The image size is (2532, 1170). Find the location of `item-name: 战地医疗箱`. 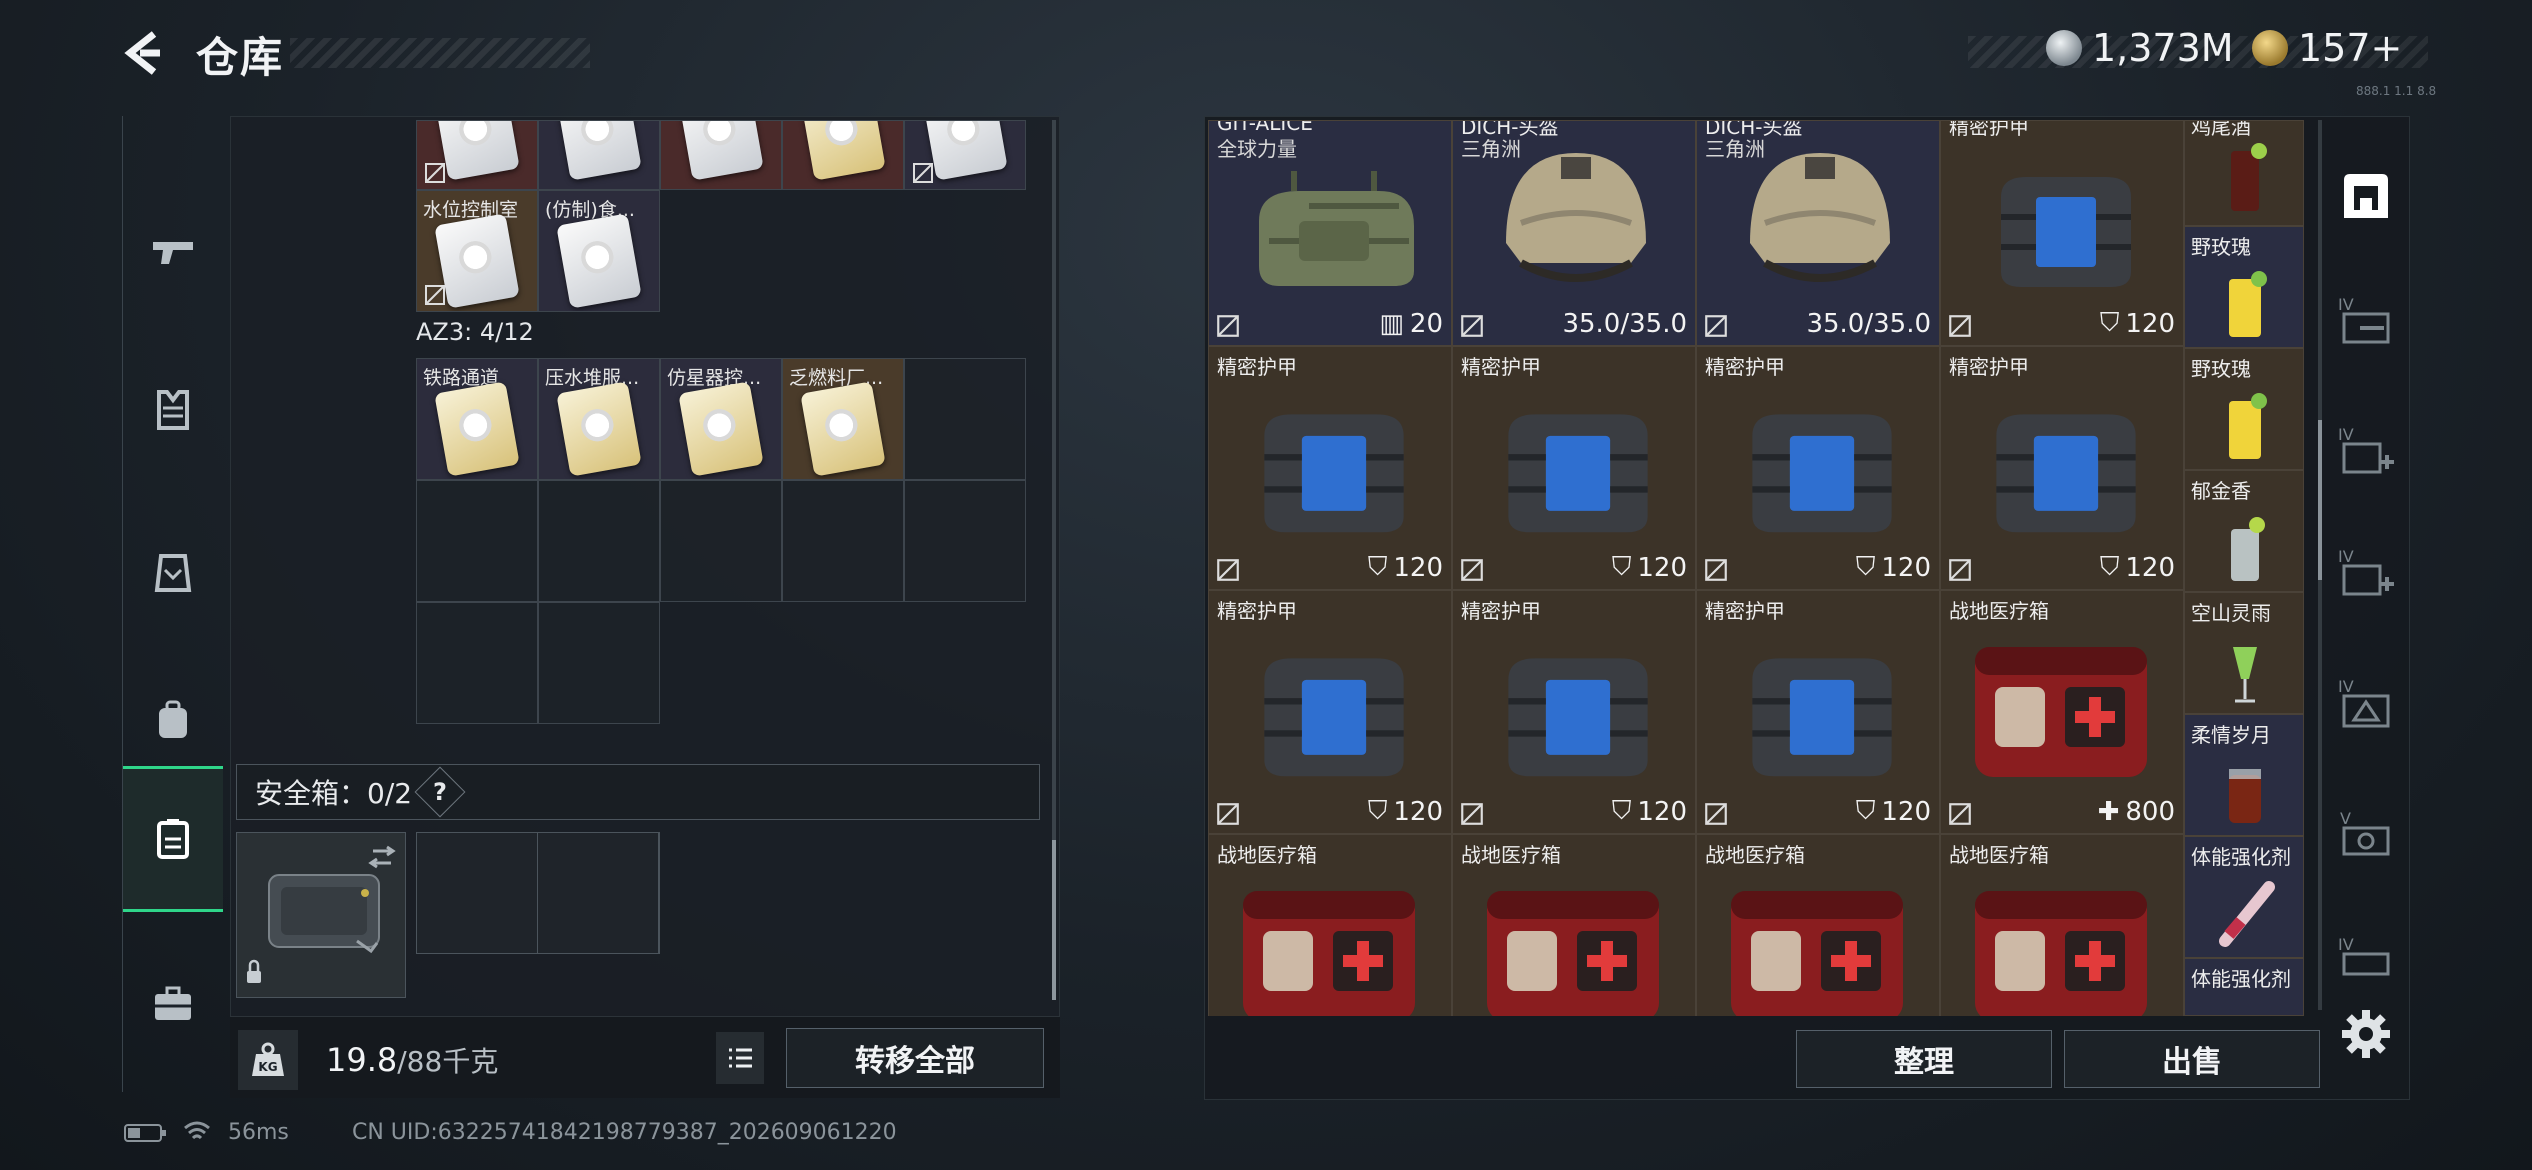

item-name: 战地医疗箱 is located at coordinates (1755, 855).